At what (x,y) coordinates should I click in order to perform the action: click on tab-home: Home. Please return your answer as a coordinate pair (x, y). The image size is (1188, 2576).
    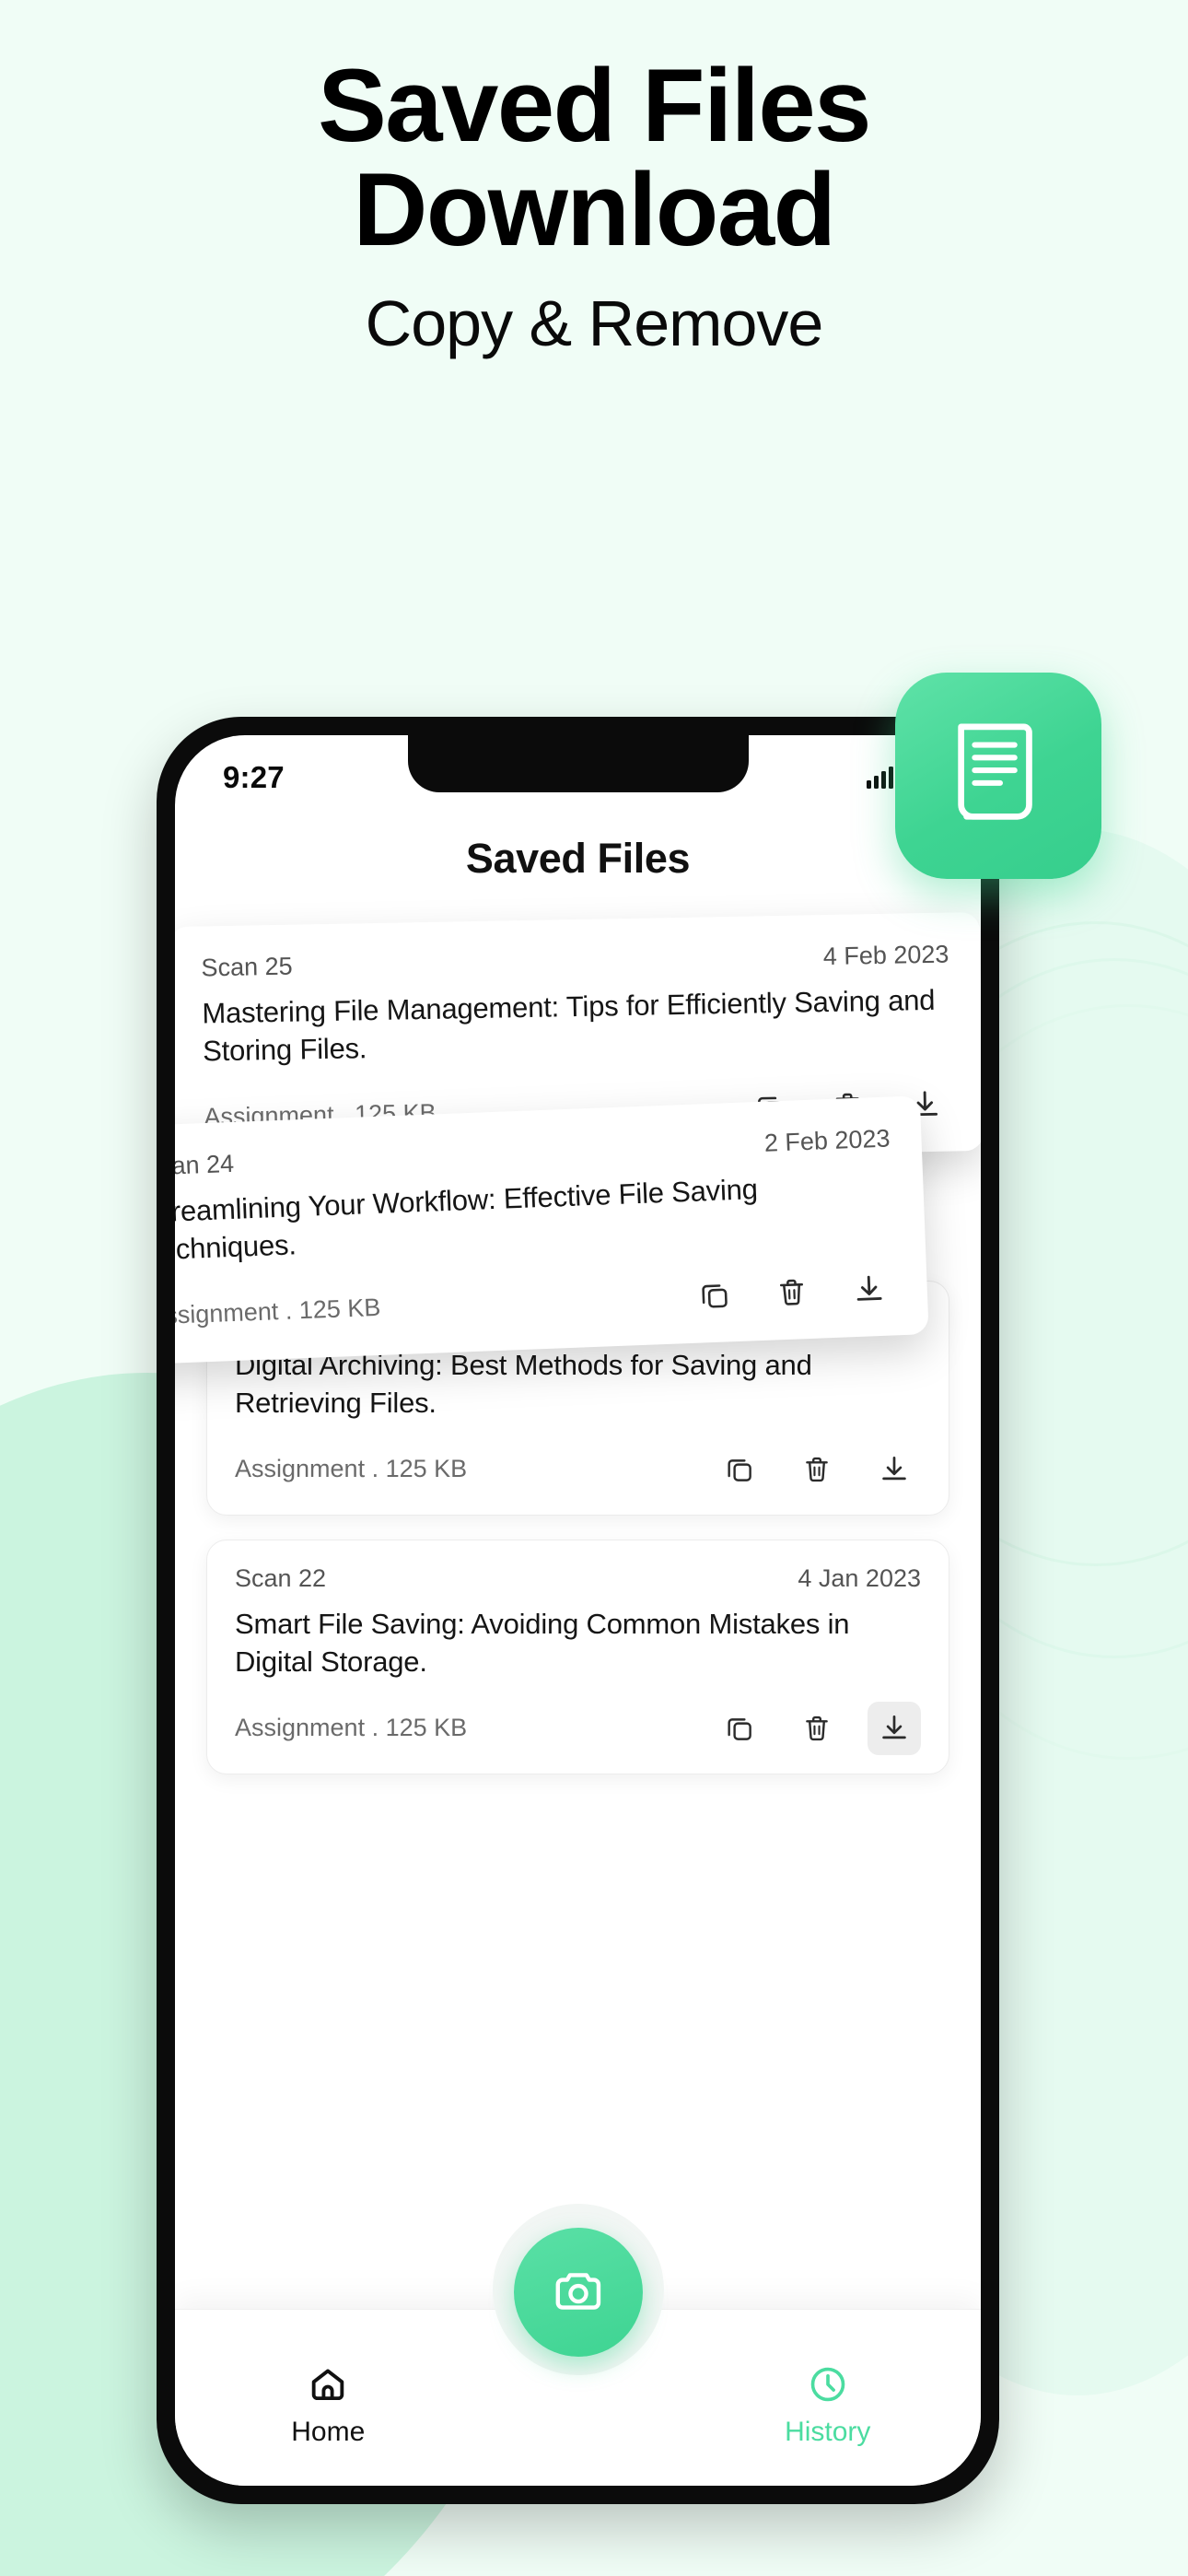
    Looking at the image, I should click on (328, 2398).